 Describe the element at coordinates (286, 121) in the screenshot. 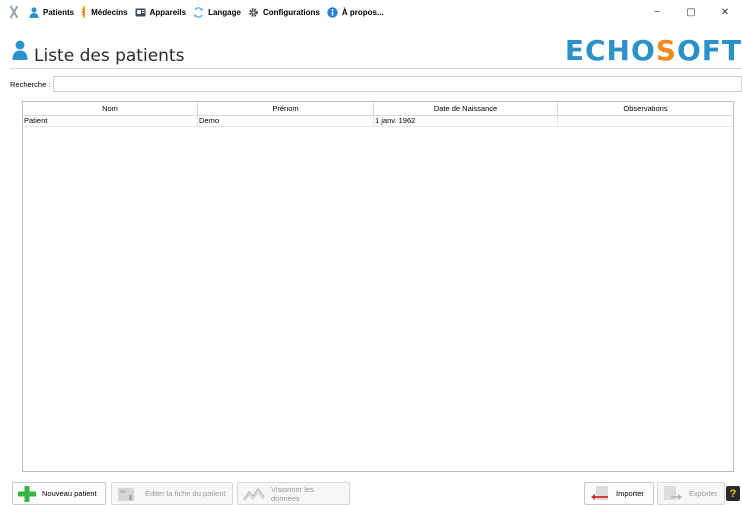

I see `cell-prenom: Demo` at that location.